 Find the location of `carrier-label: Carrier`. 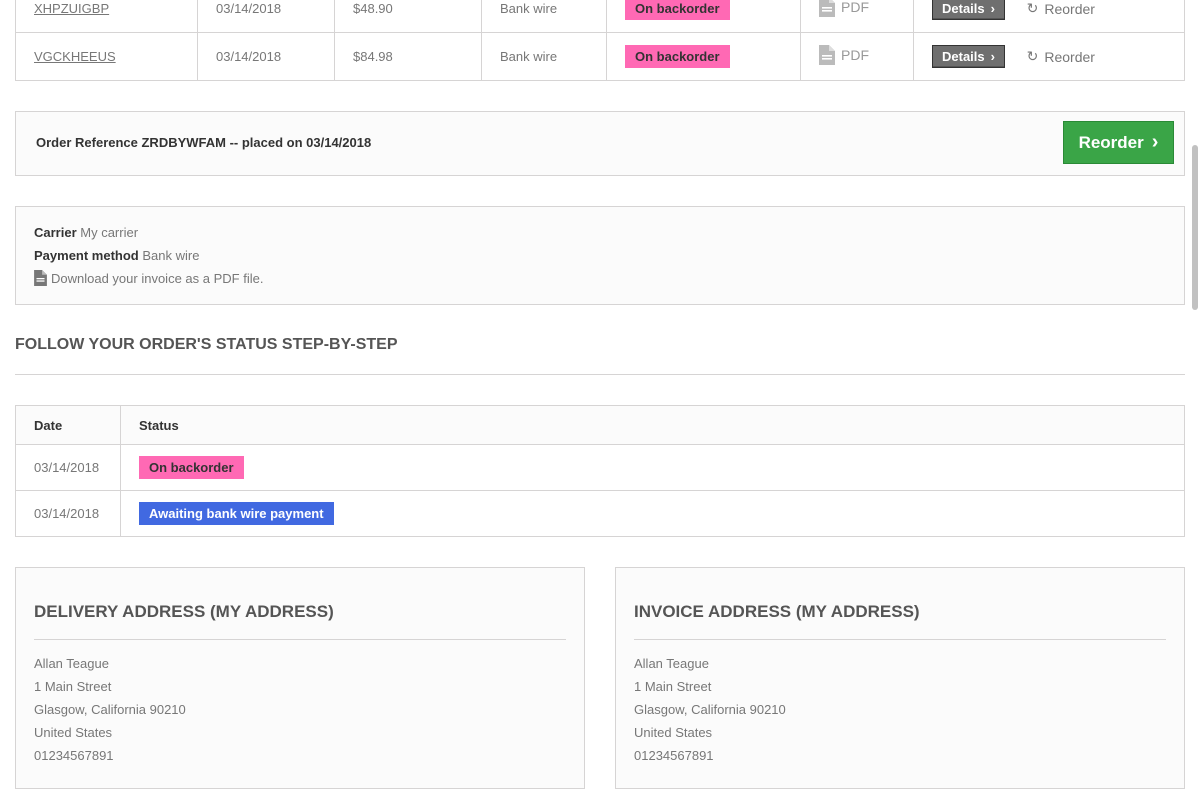

carrier-label: Carrier is located at coordinates (55, 232).